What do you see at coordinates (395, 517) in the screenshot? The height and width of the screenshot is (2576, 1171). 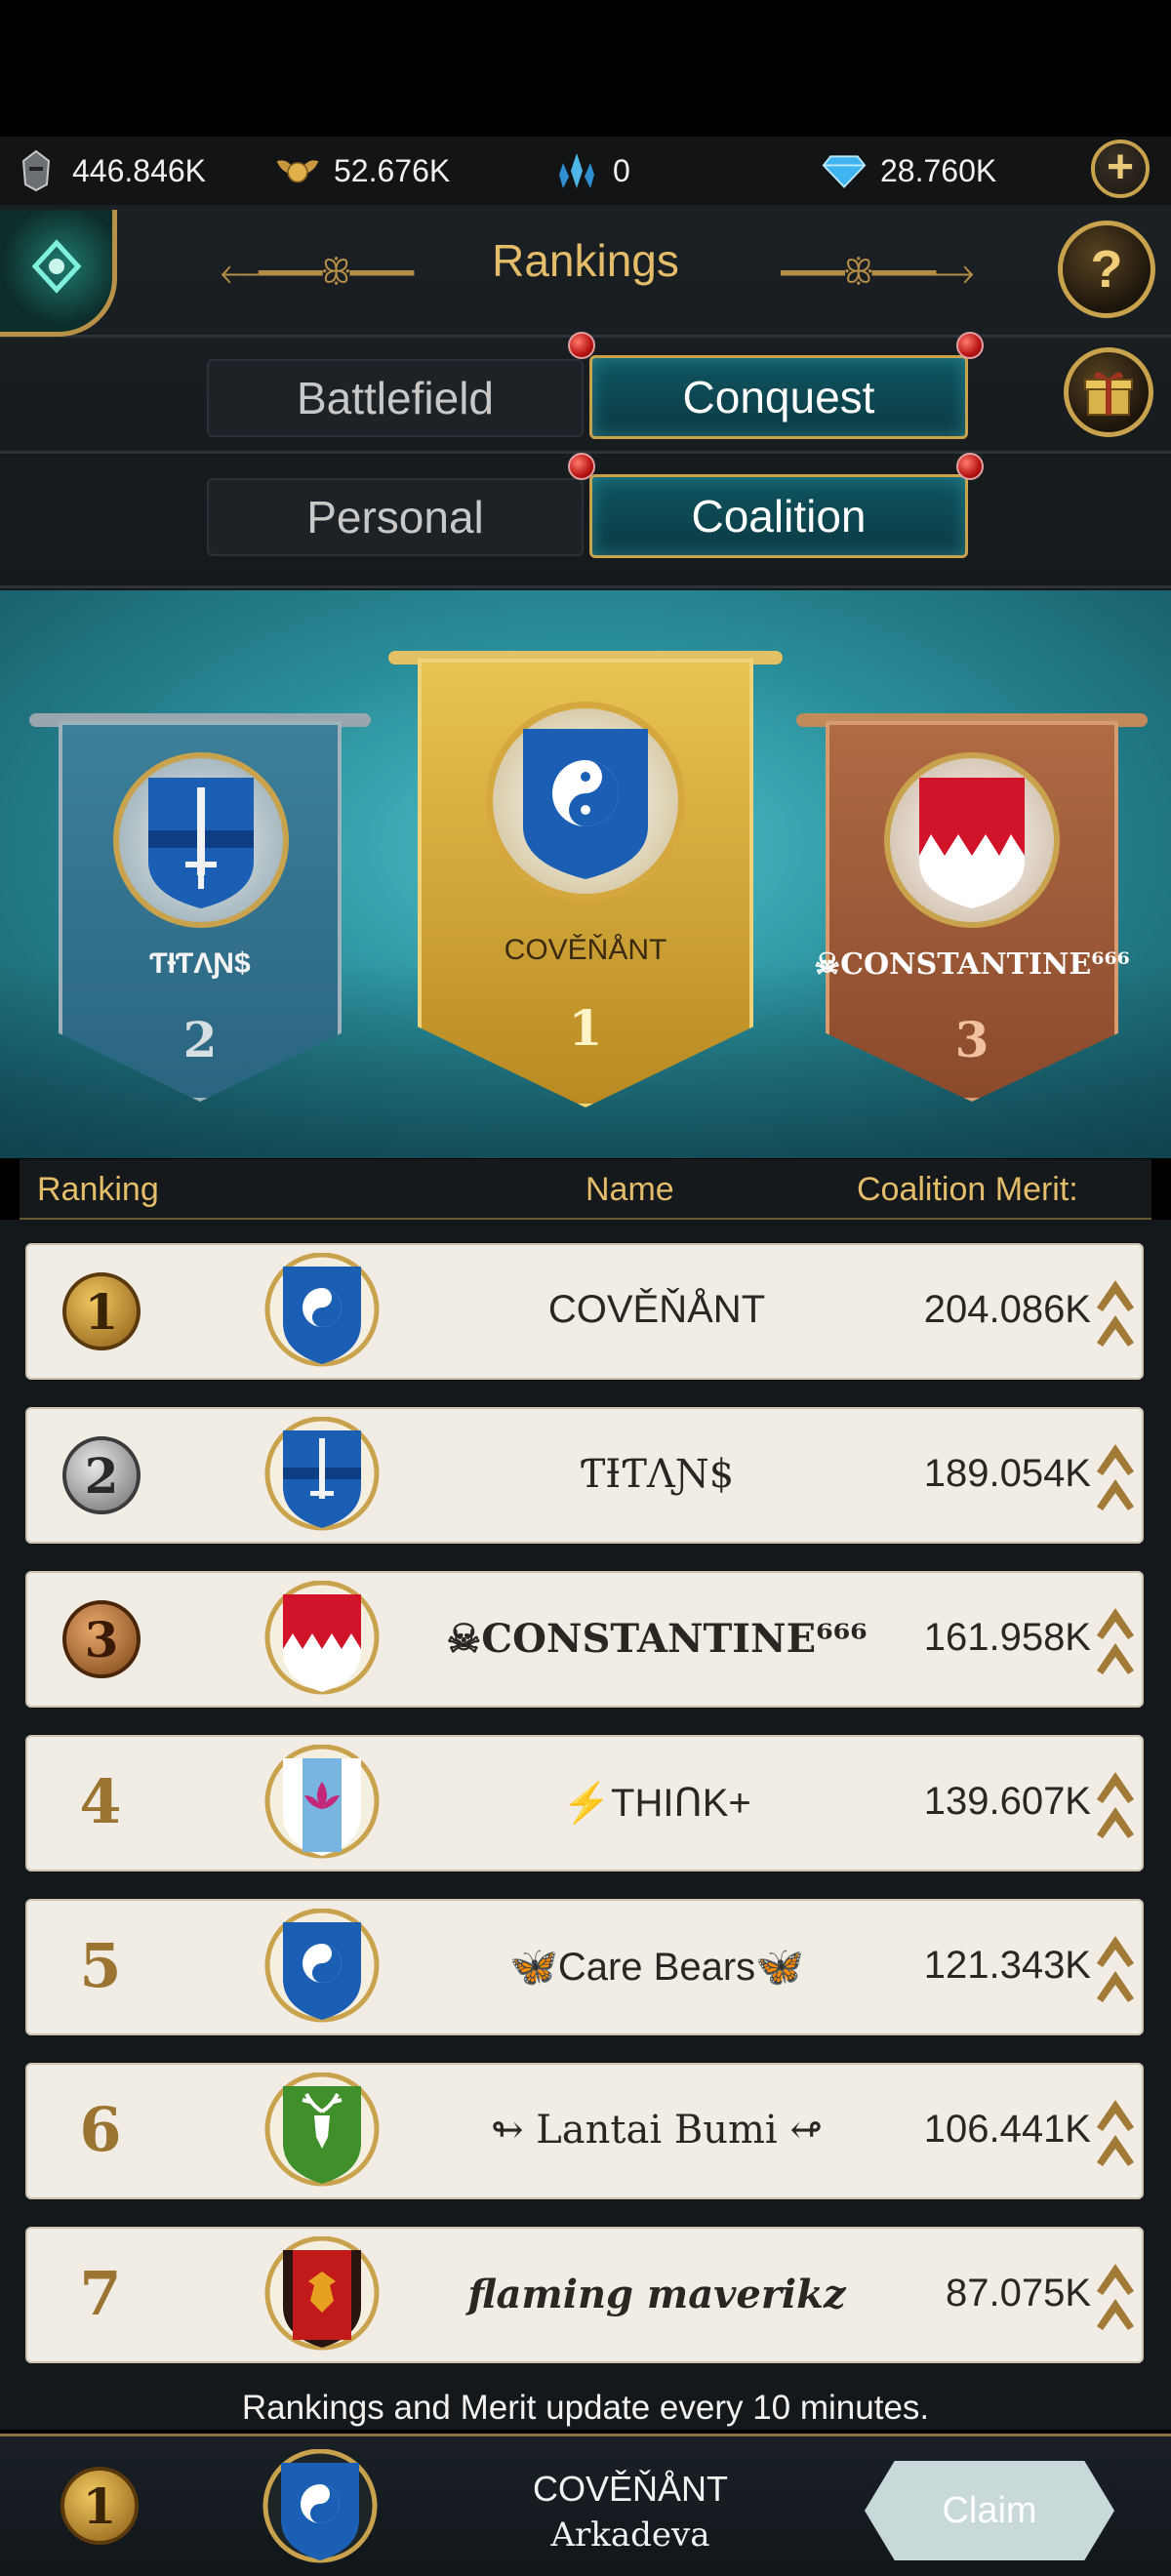 I see `tab-personal: Personal` at bounding box center [395, 517].